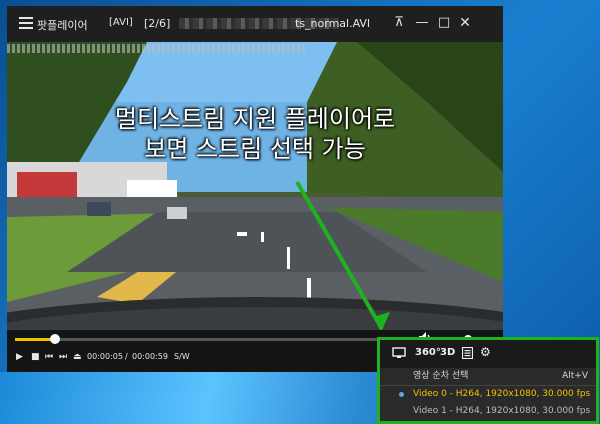 The height and width of the screenshot is (424, 600). What do you see at coordinates (255, 119) in the screenshot?
I see `caption-line-1: 멀티스트림 지원 플레이어로` at bounding box center [255, 119].